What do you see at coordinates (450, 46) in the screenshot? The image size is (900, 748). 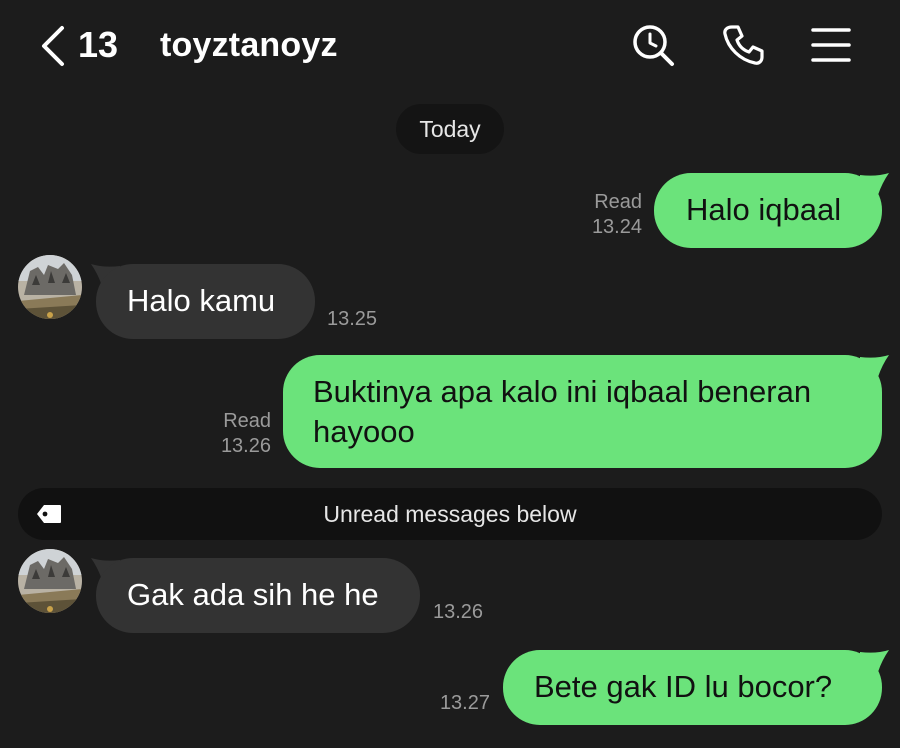 I see `chat-header: 13 toyztanoyz` at bounding box center [450, 46].